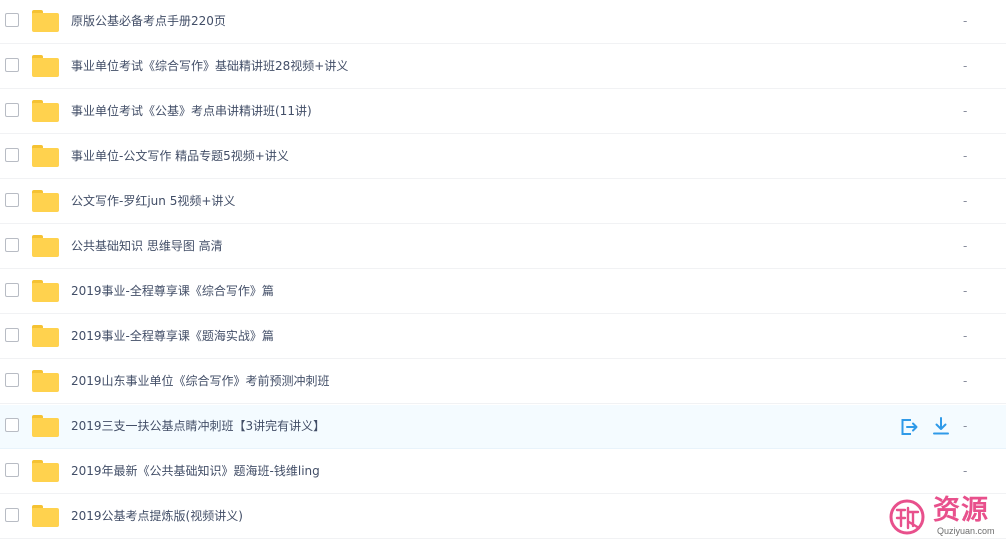 The height and width of the screenshot is (542, 1006). Describe the element at coordinates (503, 202) in the screenshot. I see `file-row: 公文写作-罗红jun 5视频+讲义 -` at that location.